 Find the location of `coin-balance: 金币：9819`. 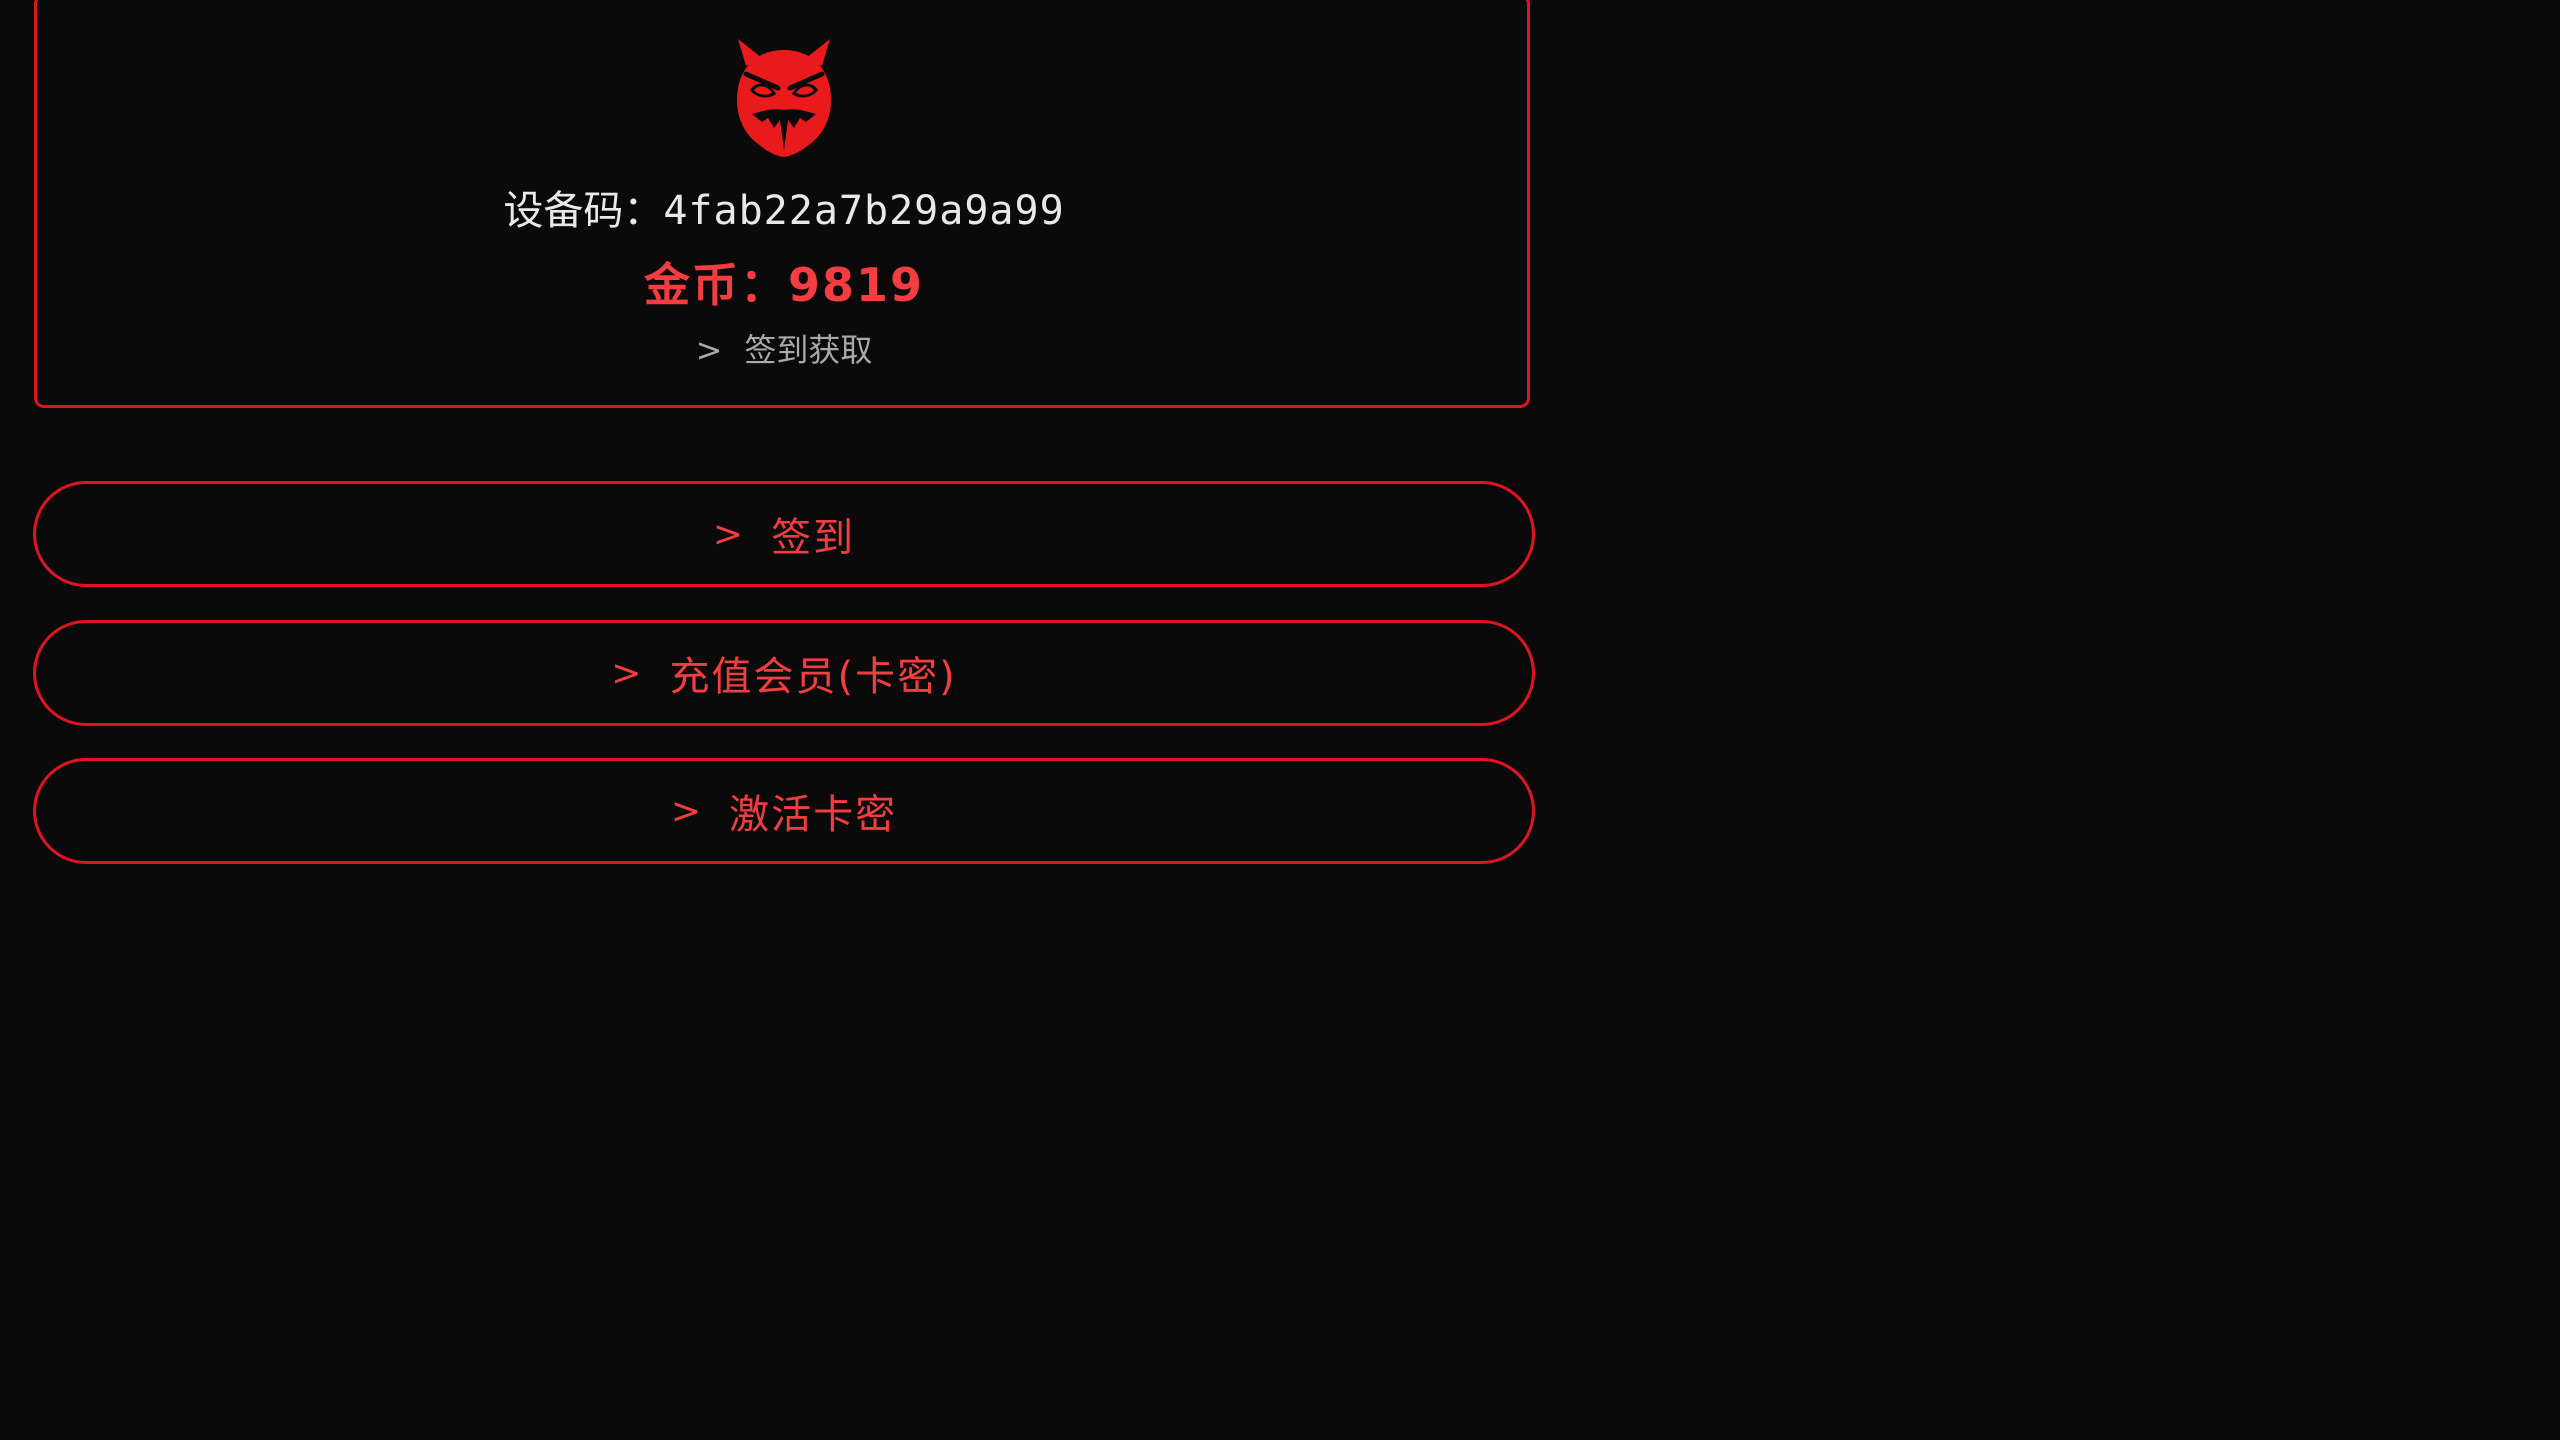

coin-balance: 金币：9819 is located at coordinates (784, 285).